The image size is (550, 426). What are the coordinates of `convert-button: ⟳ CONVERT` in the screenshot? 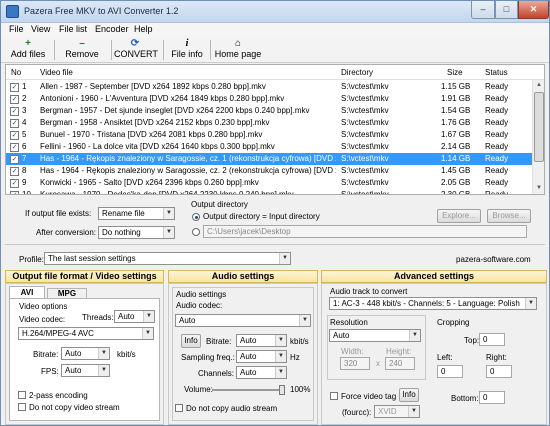 It's located at (136, 50).